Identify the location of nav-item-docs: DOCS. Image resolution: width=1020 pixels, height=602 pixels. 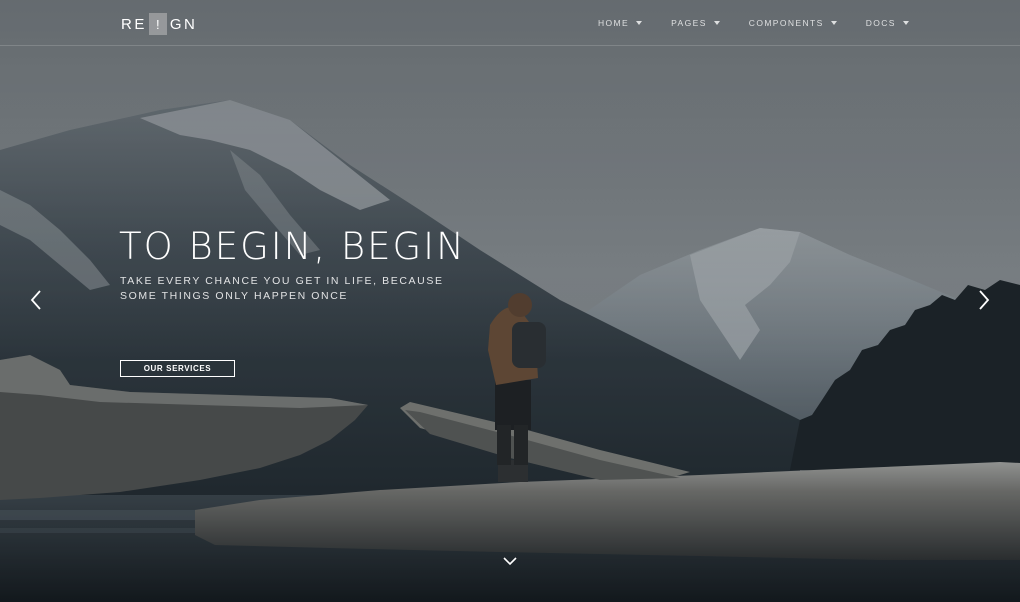
(887, 23).